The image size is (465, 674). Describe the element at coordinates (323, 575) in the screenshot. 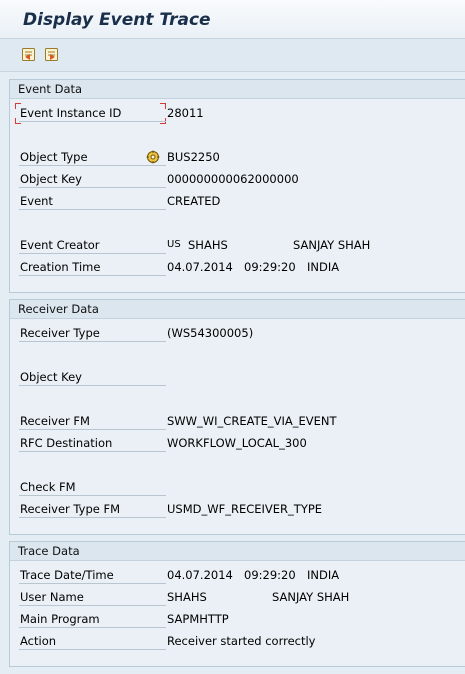

I see `trace-timezone-value: INDIA` at that location.